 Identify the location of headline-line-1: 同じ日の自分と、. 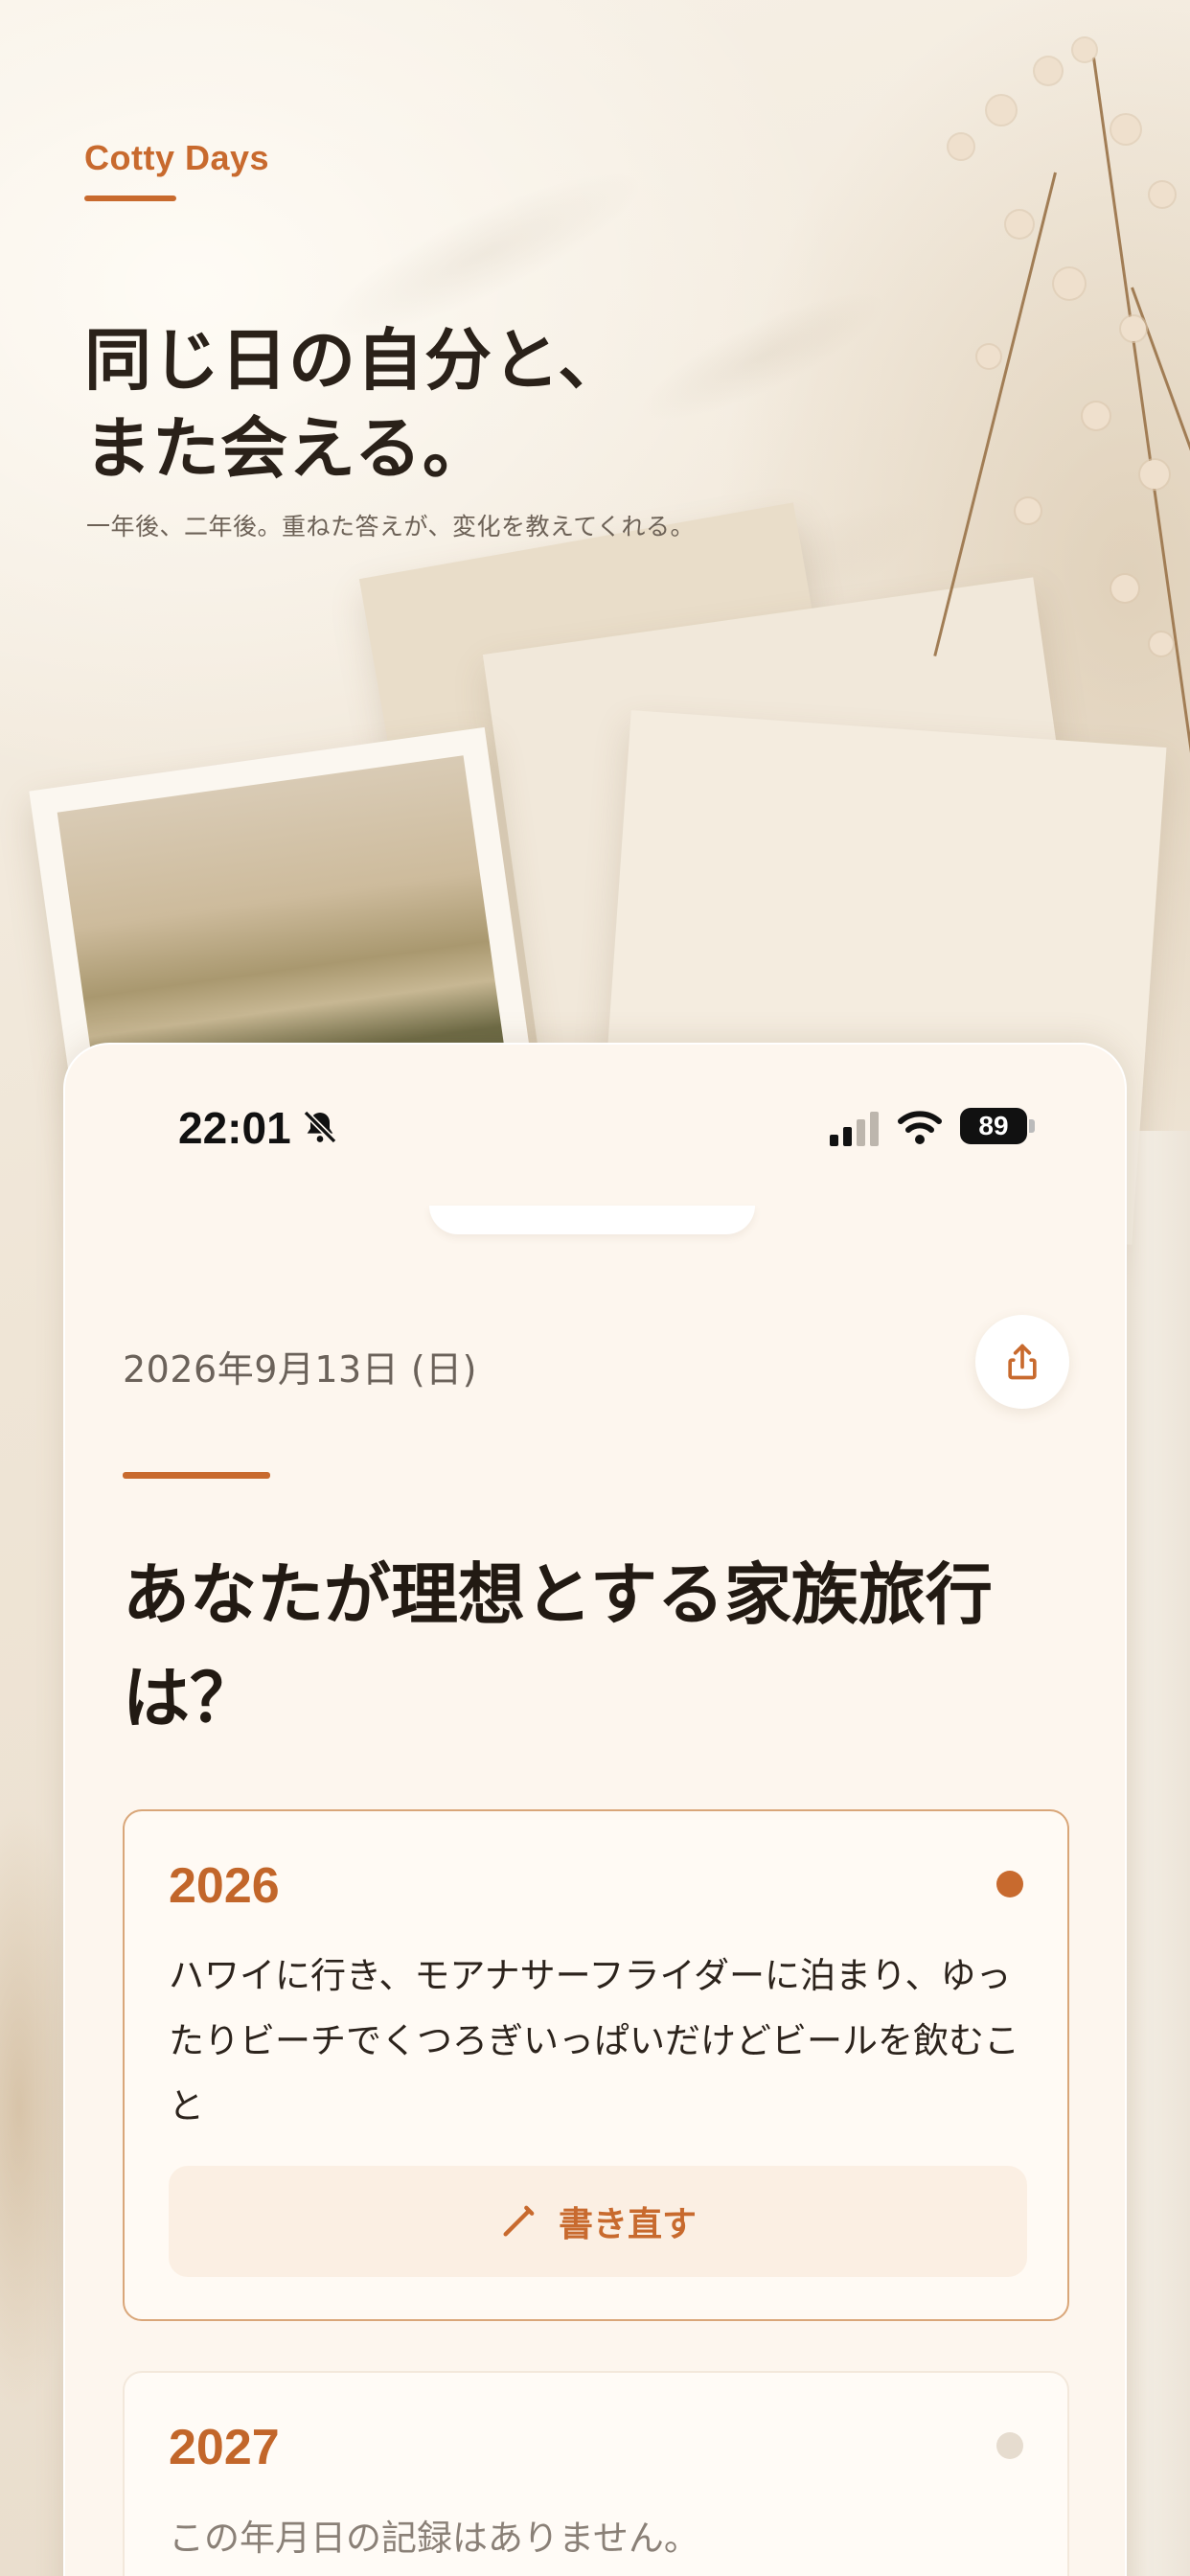
(356, 360).